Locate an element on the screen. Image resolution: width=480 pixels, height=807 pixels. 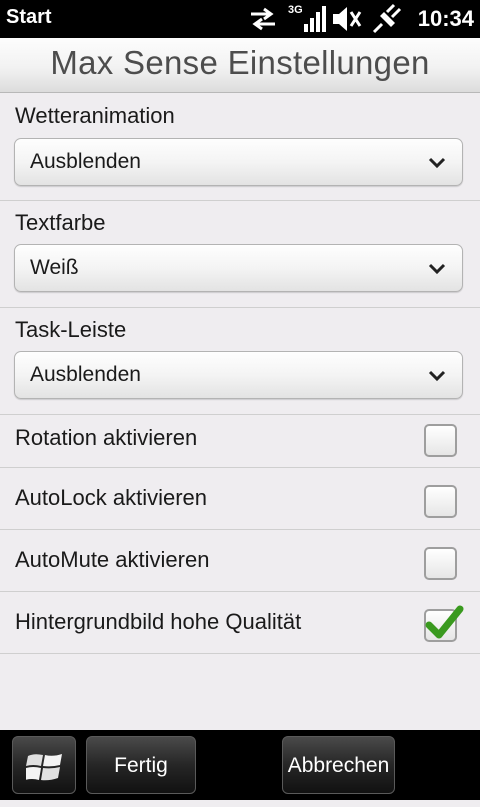
network-type-label: 3G is located at coordinates (295, 10).